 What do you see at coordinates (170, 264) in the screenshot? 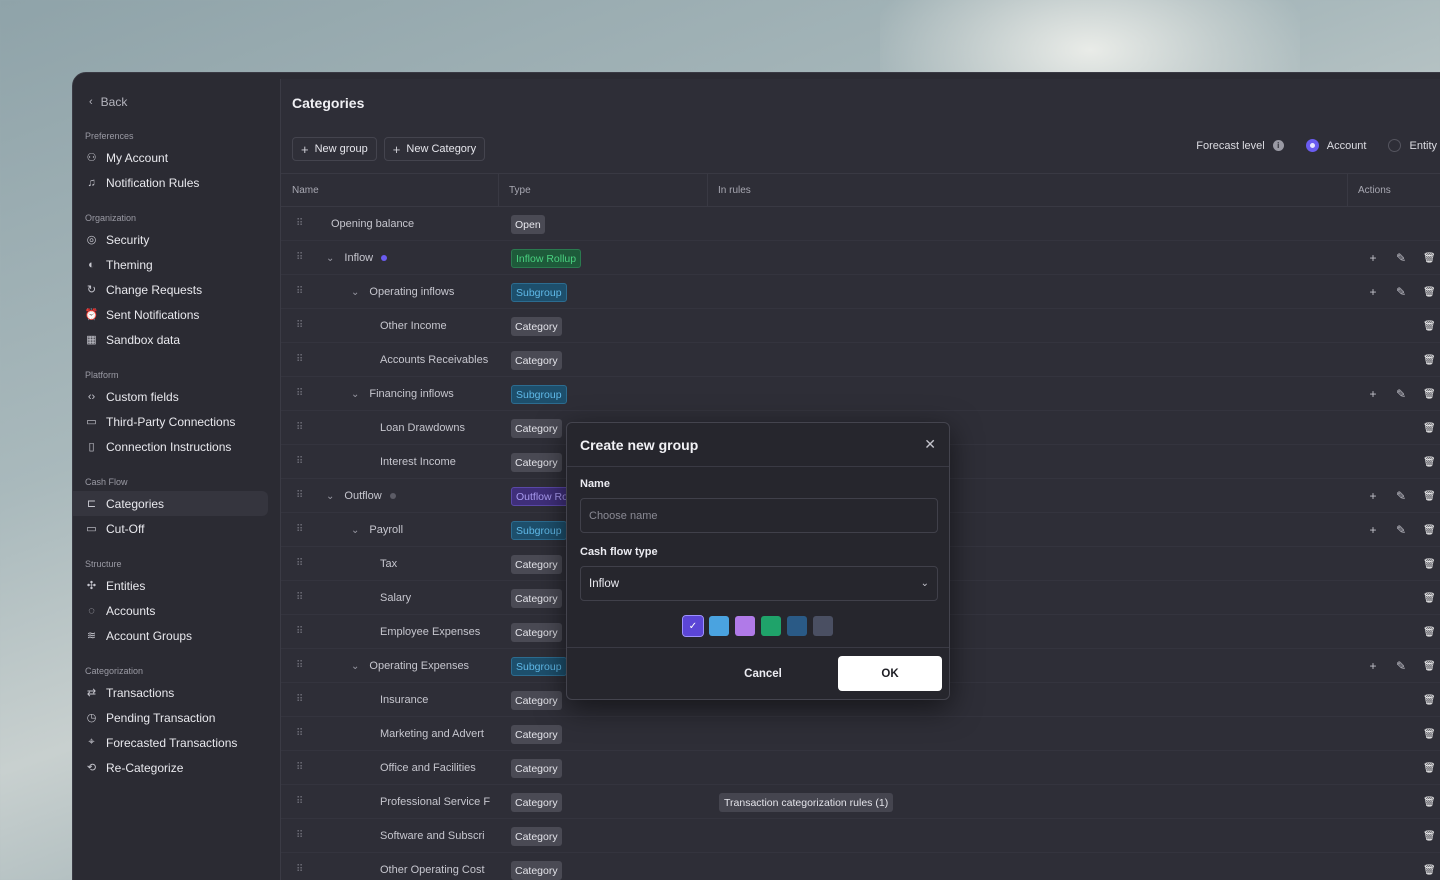
I see `sidebar-item-theming: ◐ Theming` at bounding box center [170, 264].